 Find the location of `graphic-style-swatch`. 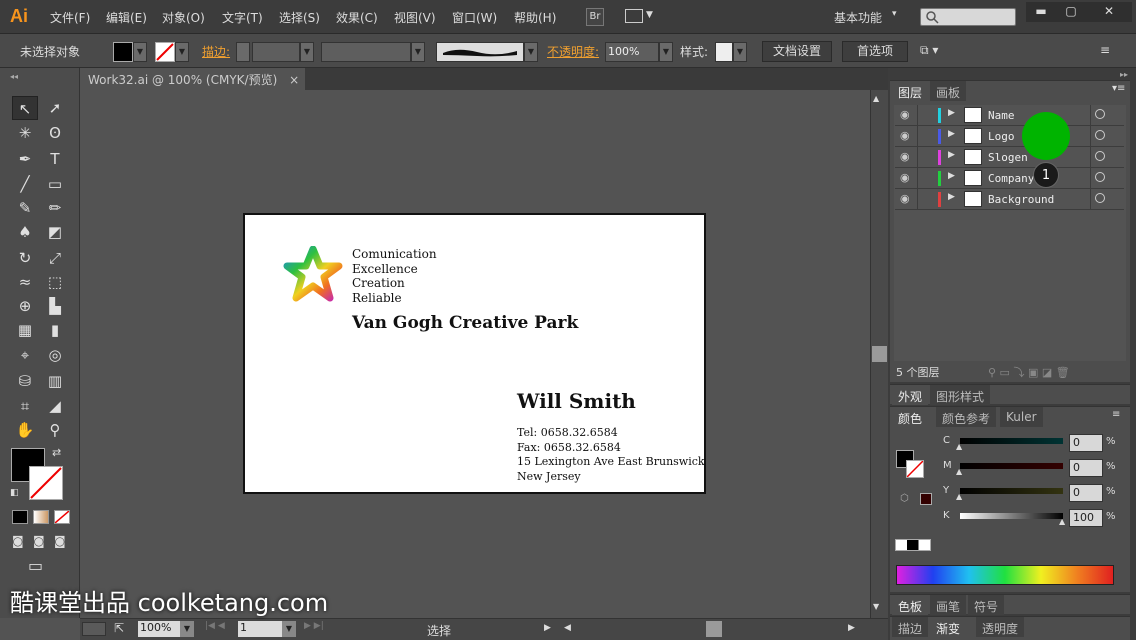

graphic-style-swatch is located at coordinates (724, 52).